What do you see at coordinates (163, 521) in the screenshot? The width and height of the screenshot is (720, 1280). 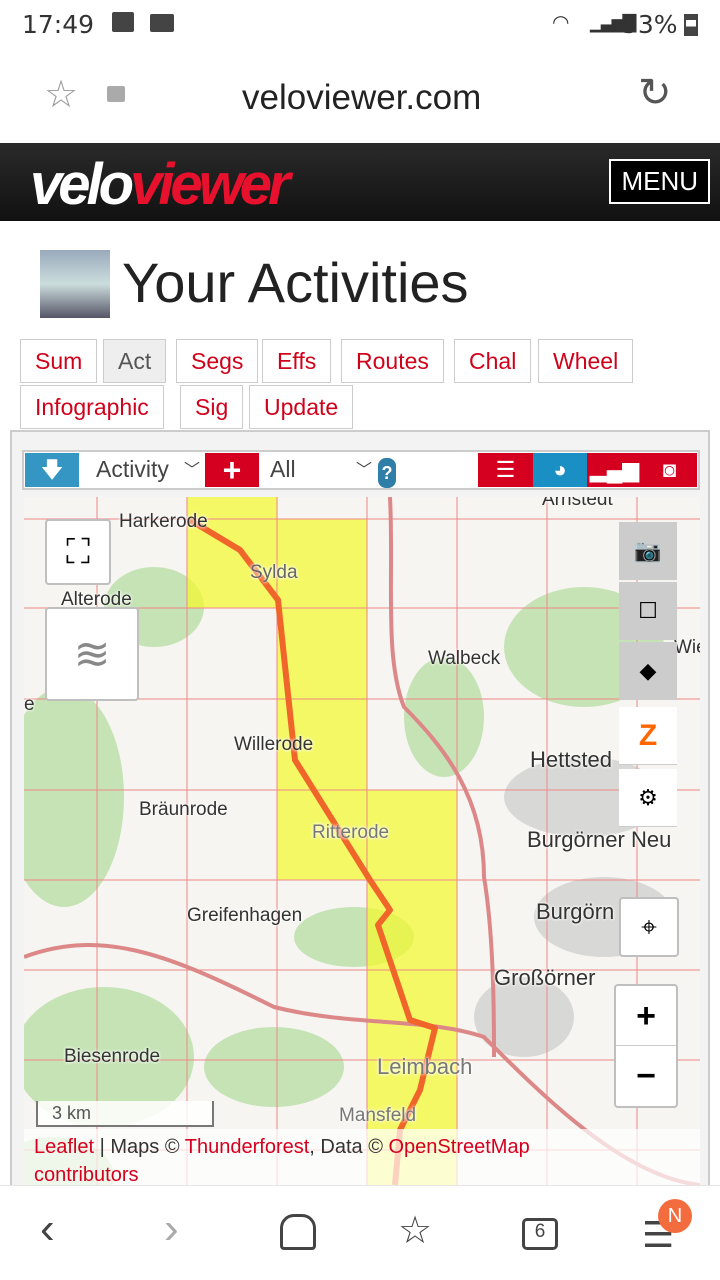 I see `place-label: Harkerode` at bounding box center [163, 521].